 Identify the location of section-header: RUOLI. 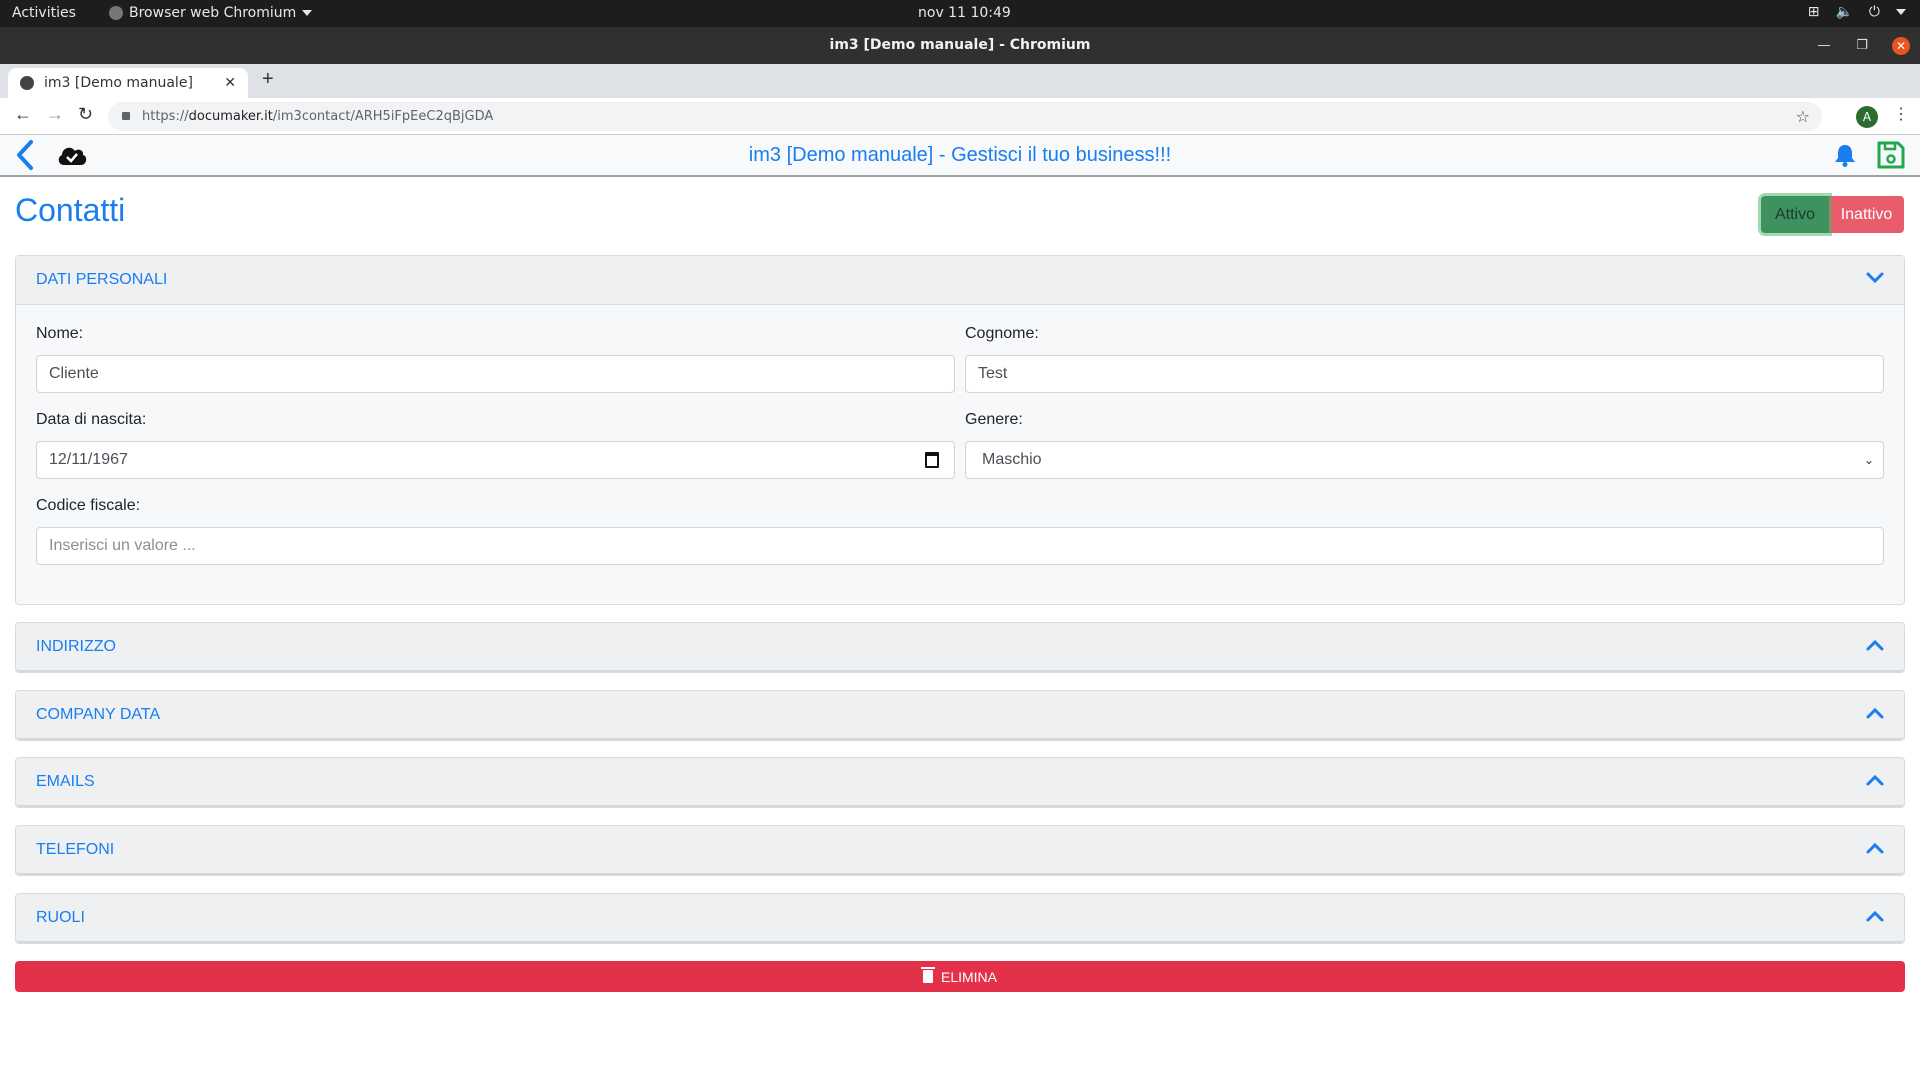
(960, 918).